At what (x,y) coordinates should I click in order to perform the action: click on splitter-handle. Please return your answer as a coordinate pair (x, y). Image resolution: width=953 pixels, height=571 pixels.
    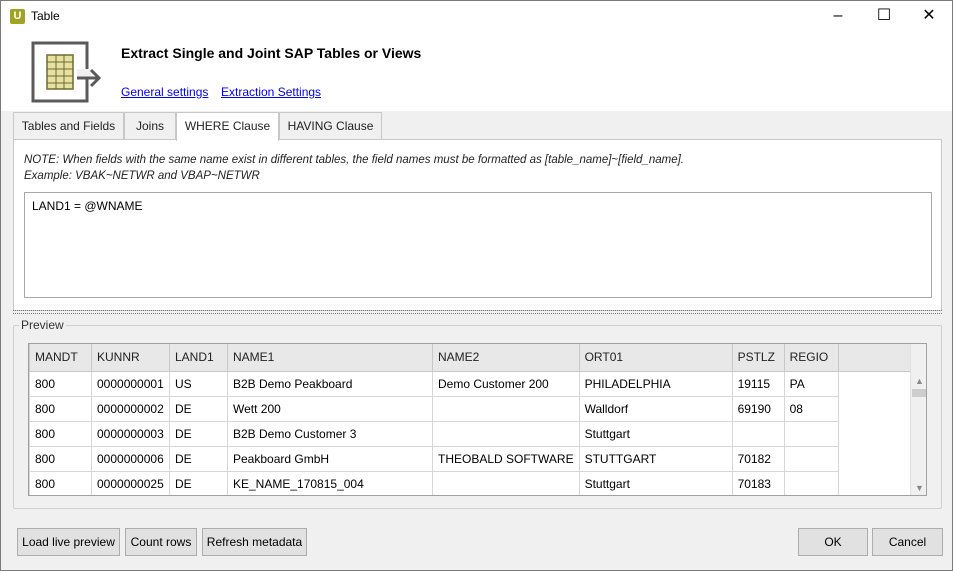
    Looking at the image, I should click on (477, 312).